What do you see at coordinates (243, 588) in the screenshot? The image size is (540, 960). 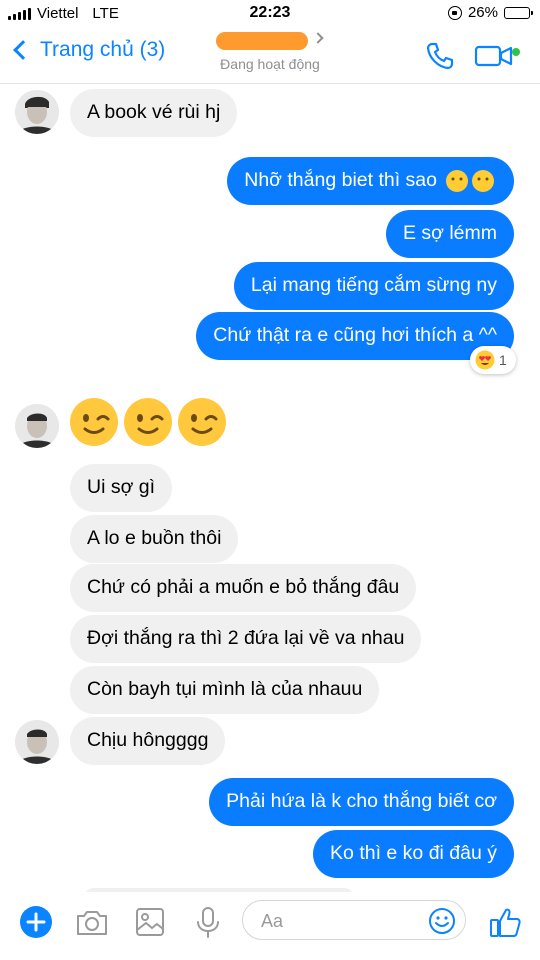 I see `message-bubble: Chứ có phải a muốn e bỏ thắng đâu` at bounding box center [243, 588].